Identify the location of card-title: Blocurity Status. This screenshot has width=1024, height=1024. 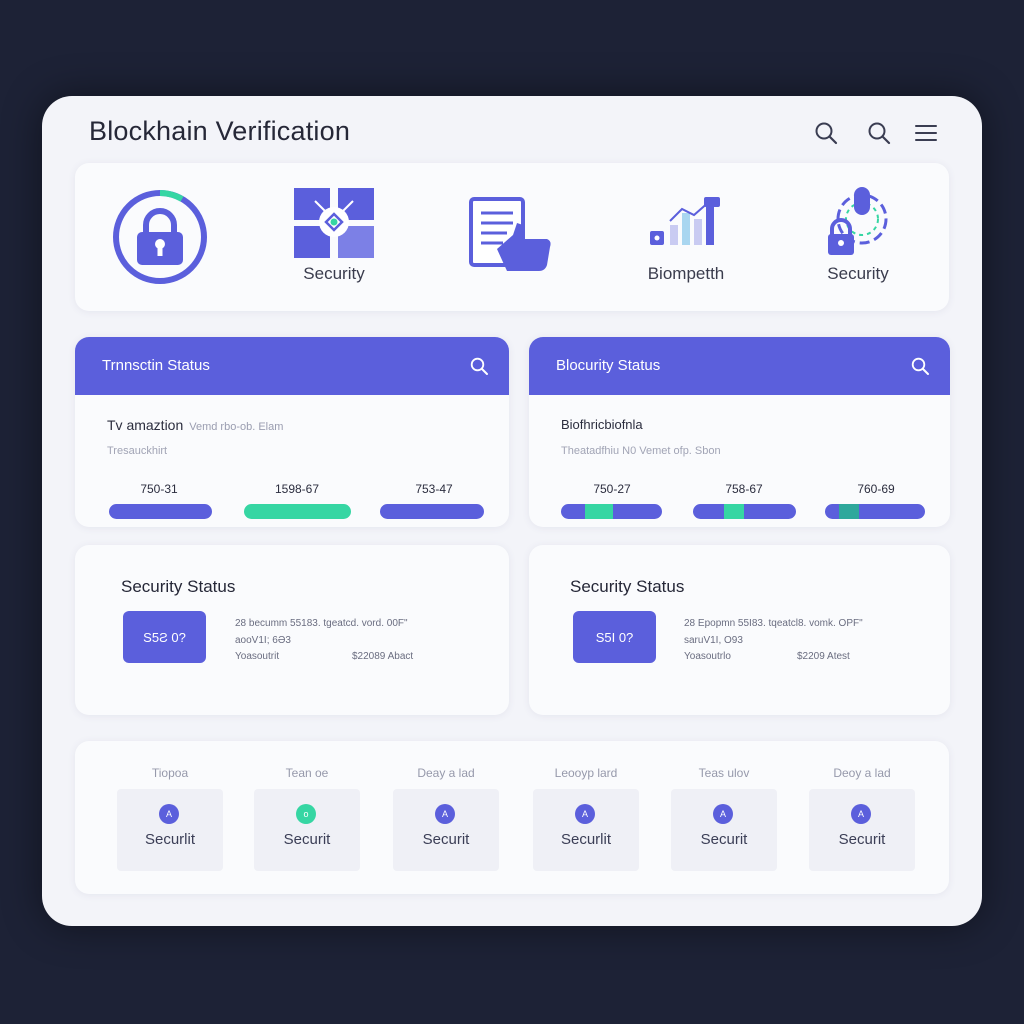
(608, 365).